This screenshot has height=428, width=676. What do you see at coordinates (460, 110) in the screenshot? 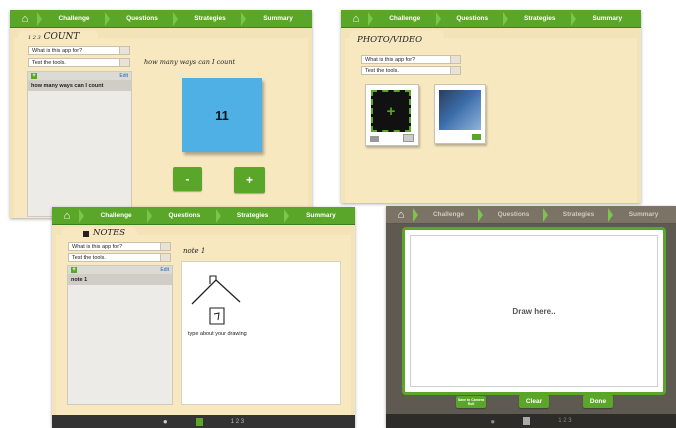
I see `thumbnail-image` at bounding box center [460, 110].